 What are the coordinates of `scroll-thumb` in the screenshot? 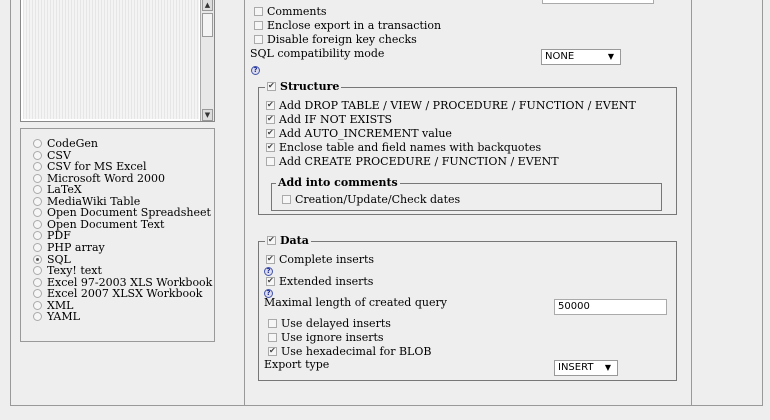 It's located at (207, 25).